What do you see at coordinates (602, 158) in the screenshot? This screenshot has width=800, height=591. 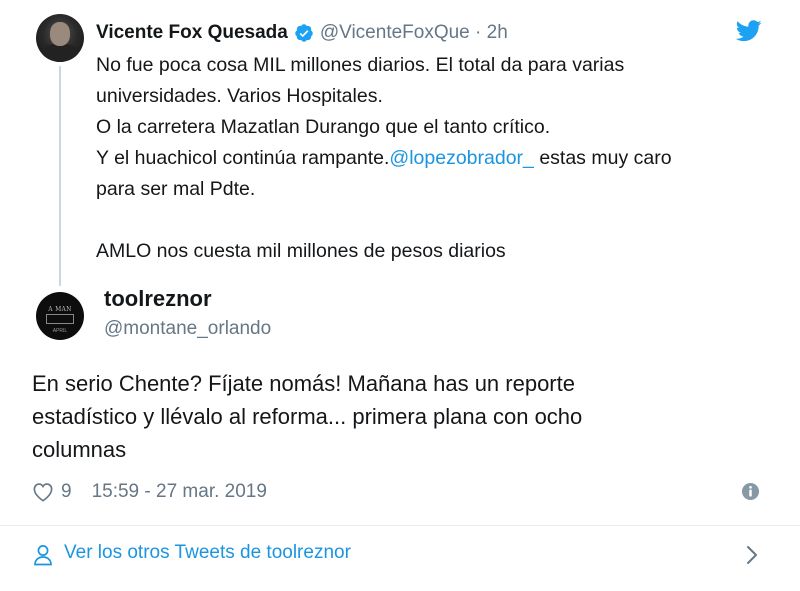 I see `parent-text-fragment: estas muy caro` at bounding box center [602, 158].